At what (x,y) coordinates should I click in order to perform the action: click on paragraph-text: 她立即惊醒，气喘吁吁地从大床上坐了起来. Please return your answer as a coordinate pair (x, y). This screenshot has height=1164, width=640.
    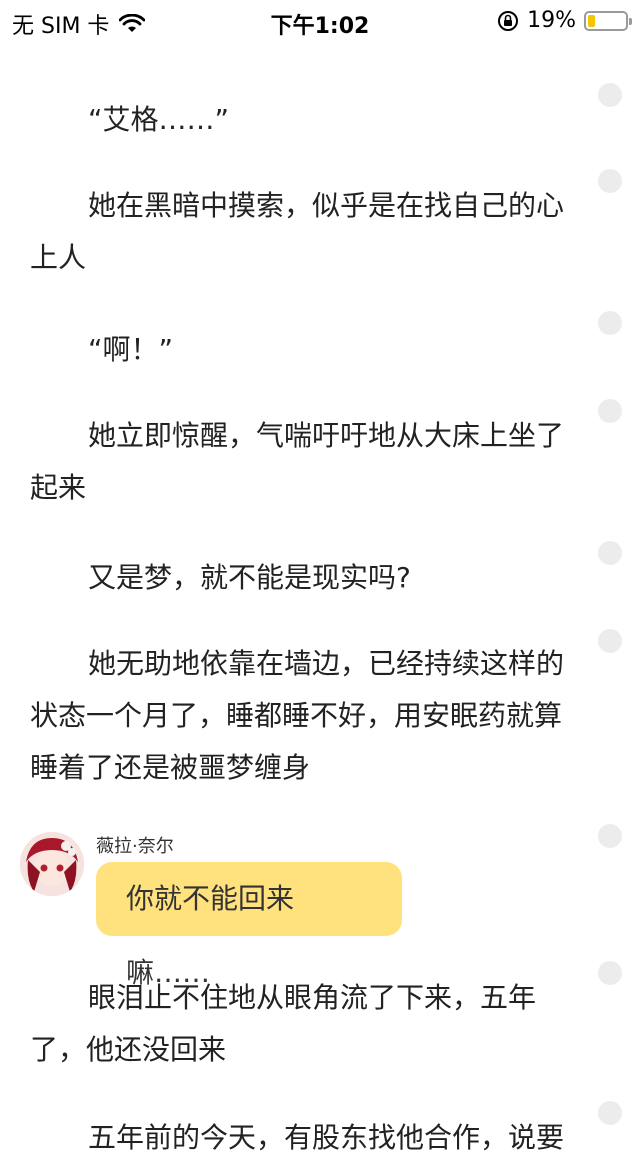
    Looking at the image, I should click on (297, 461).